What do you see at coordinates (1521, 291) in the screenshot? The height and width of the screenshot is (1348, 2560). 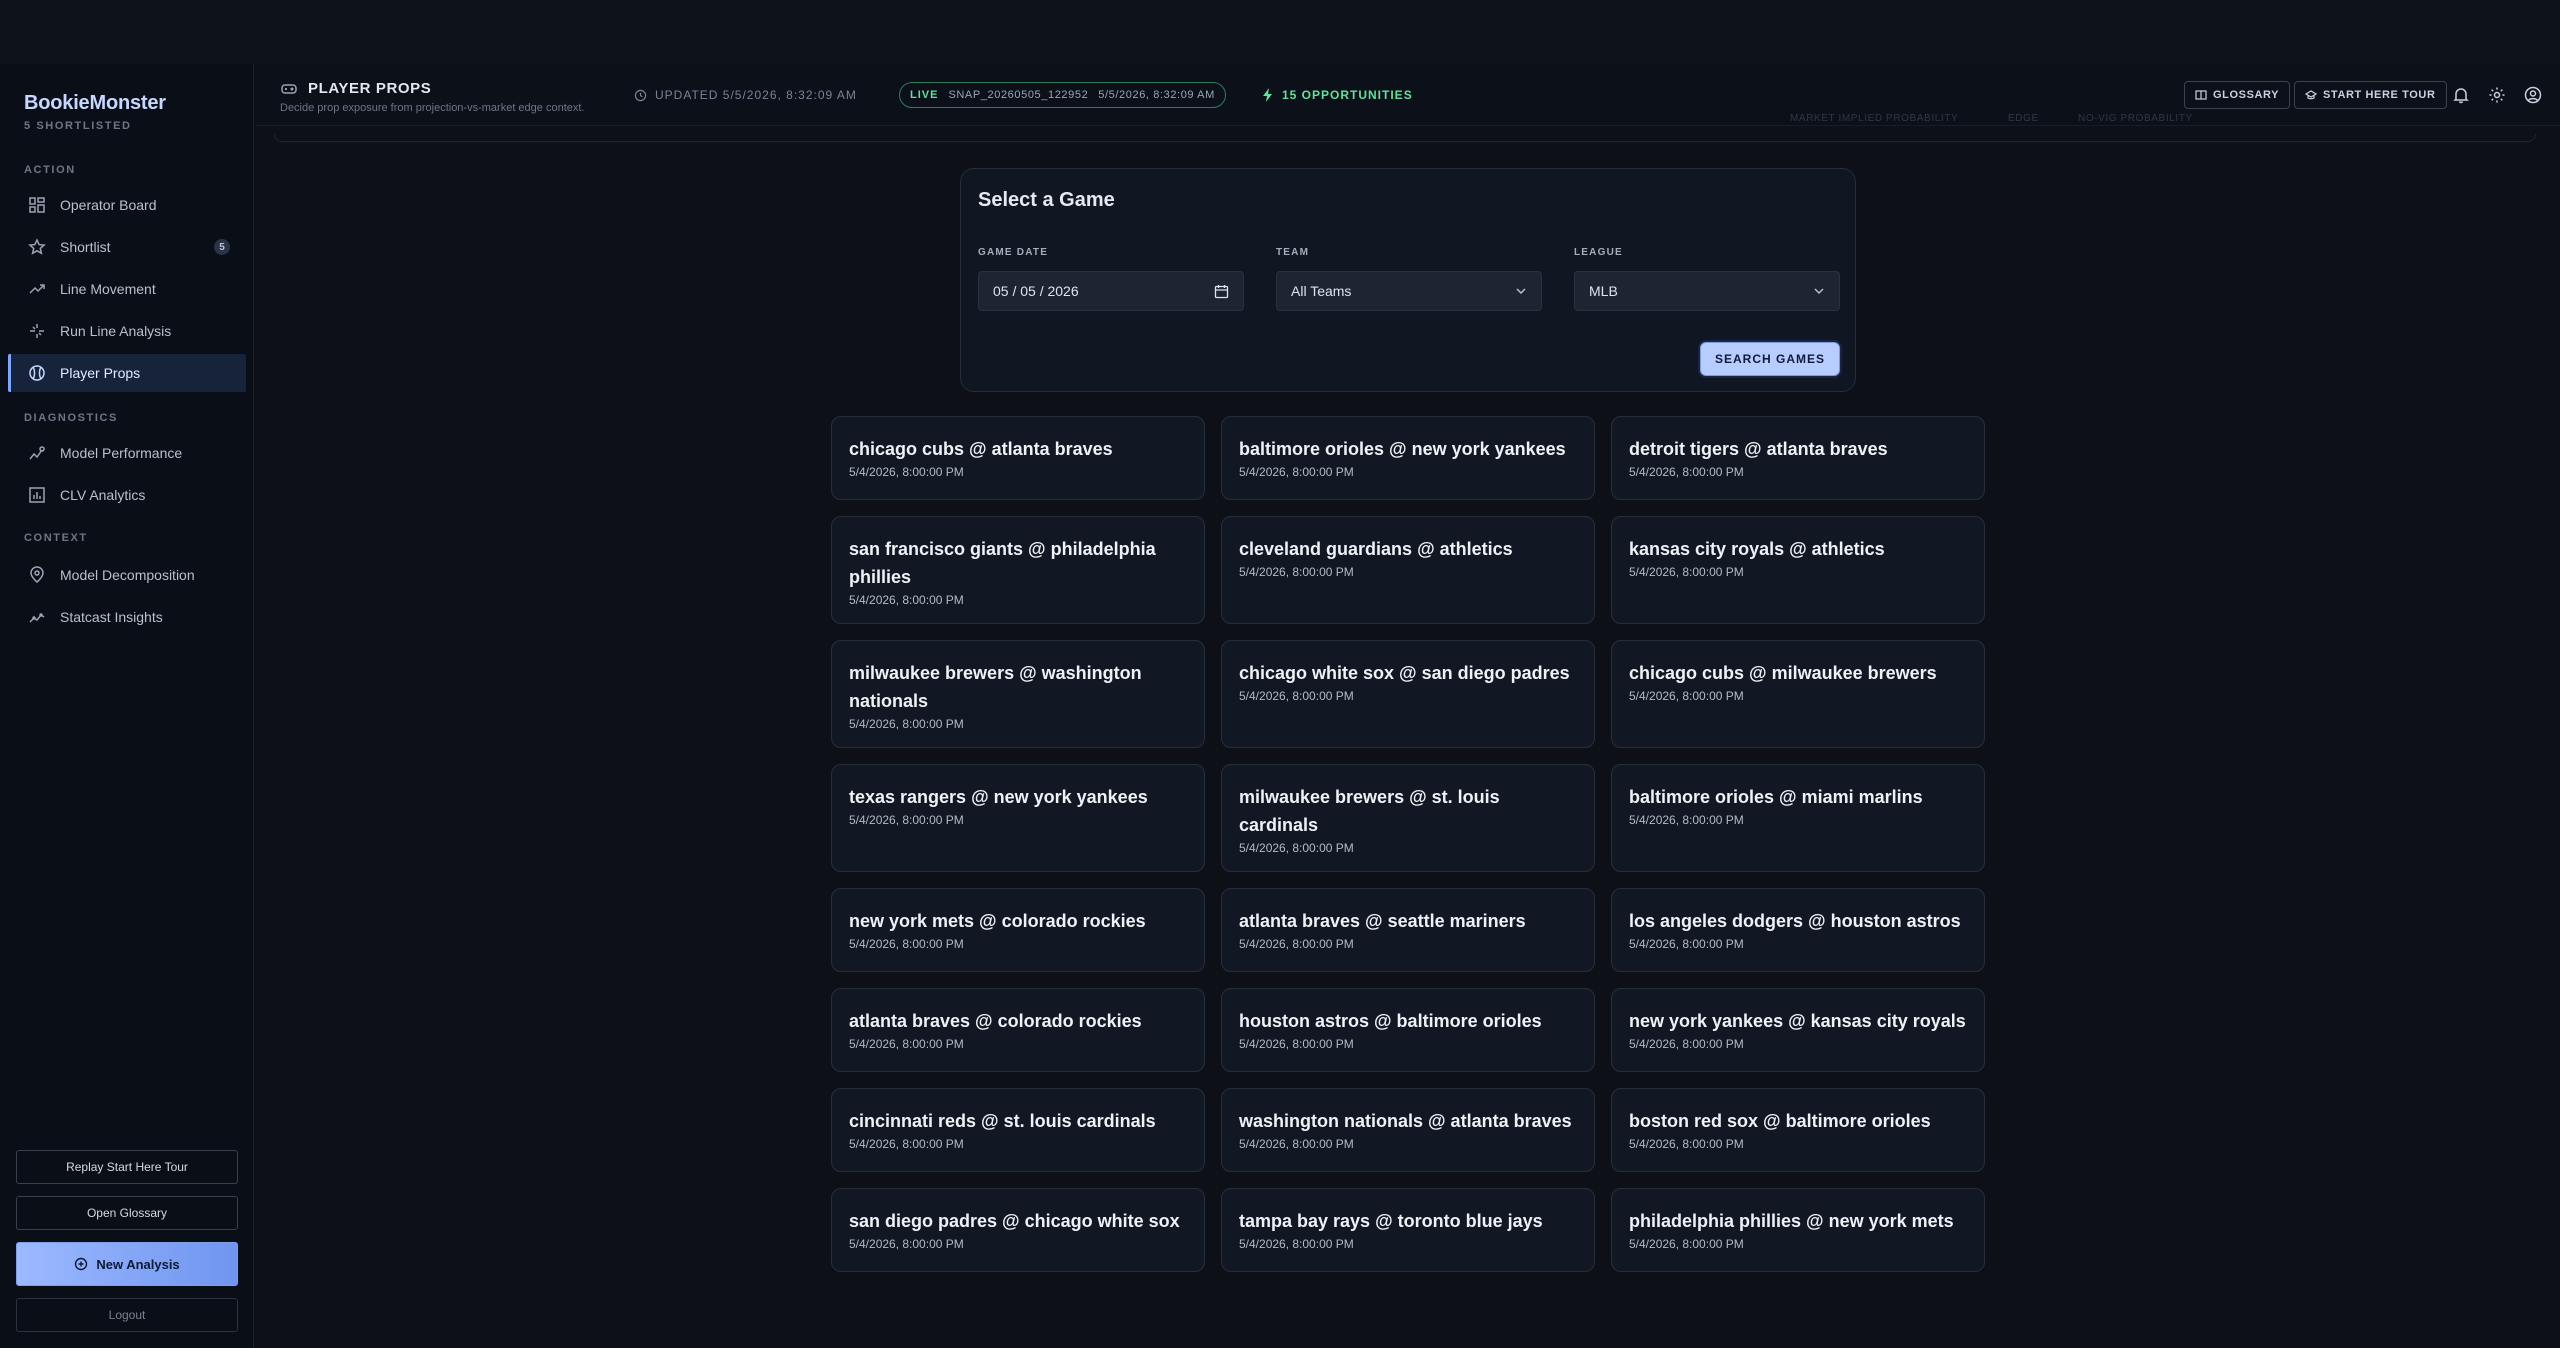 I see `chevron-down-icon` at bounding box center [1521, 291].